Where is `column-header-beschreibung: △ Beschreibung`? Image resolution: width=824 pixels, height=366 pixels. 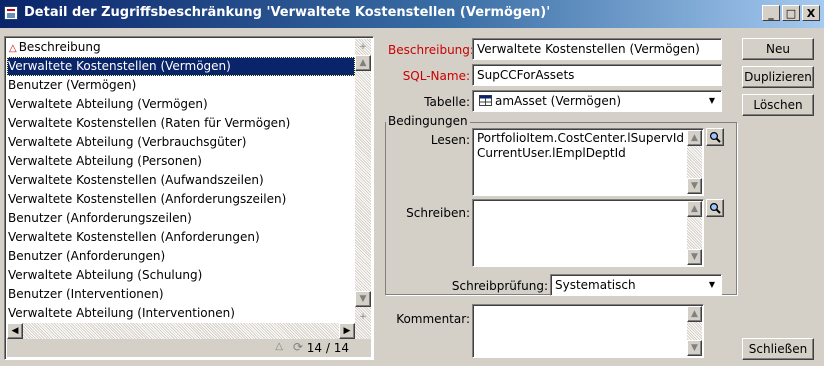 column-header-beschreibung: △ Beschreibung is located at coordinates (181, 47).